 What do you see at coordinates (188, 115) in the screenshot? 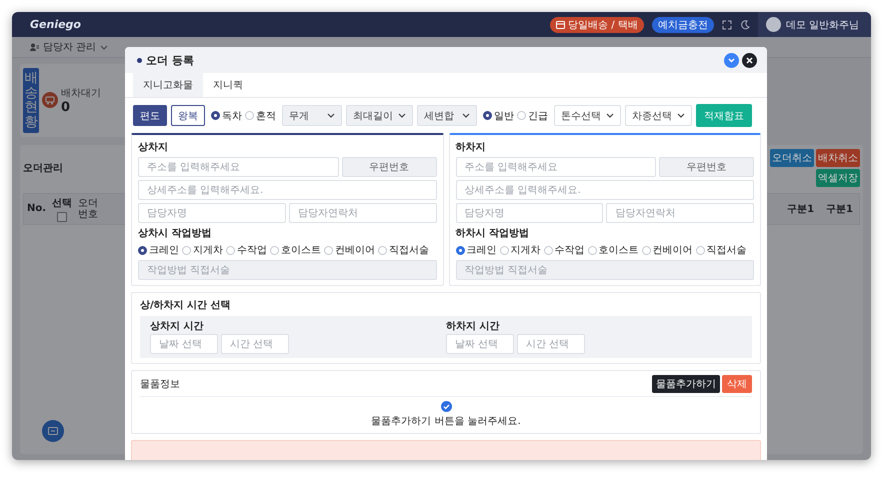
I see `toggle-button: 왕복` at bounding box center [188, 115].